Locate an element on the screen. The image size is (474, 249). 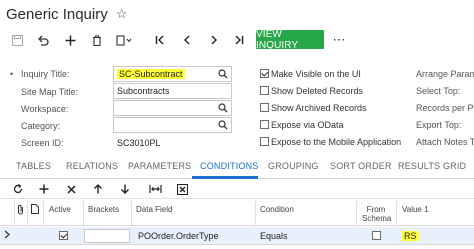
arrange-parameters-label: Arrange Parame is located at coordinates (445, 74).